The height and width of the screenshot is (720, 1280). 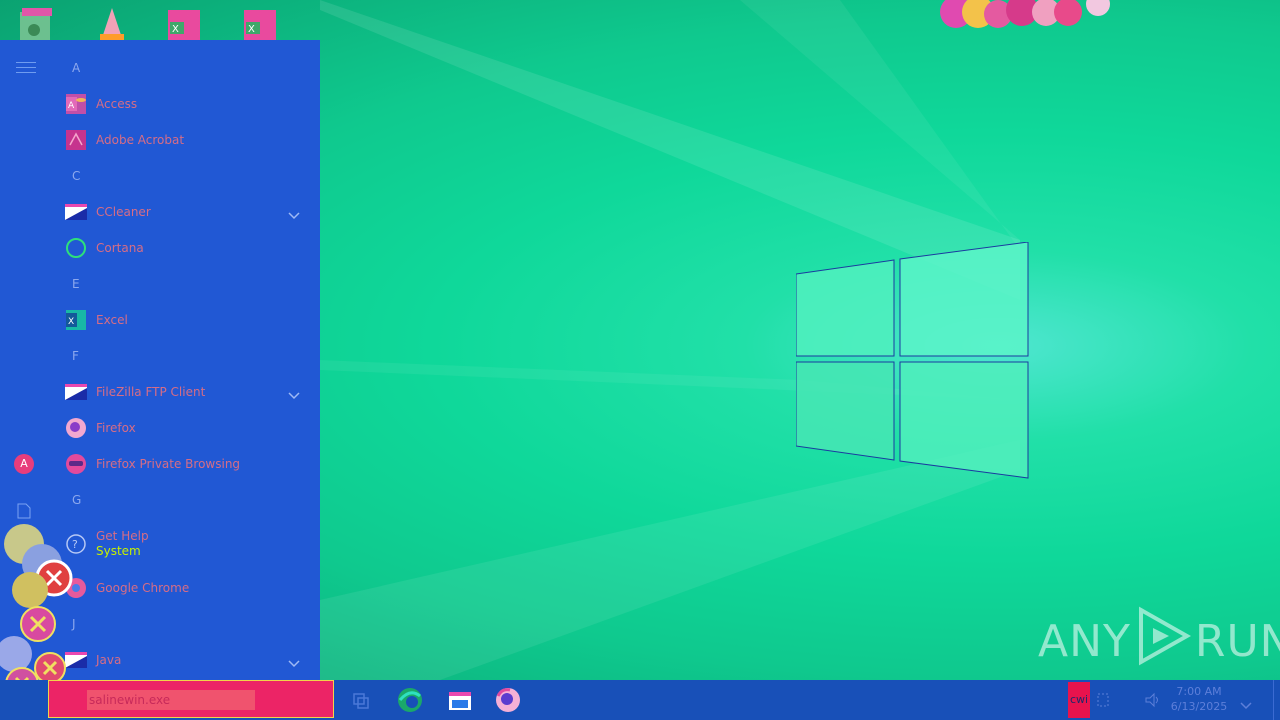 What do you see at coordinates (1237, 641) in the screenshot?
I see `watermark-right: RUN` at bounding box center [1237, 641].